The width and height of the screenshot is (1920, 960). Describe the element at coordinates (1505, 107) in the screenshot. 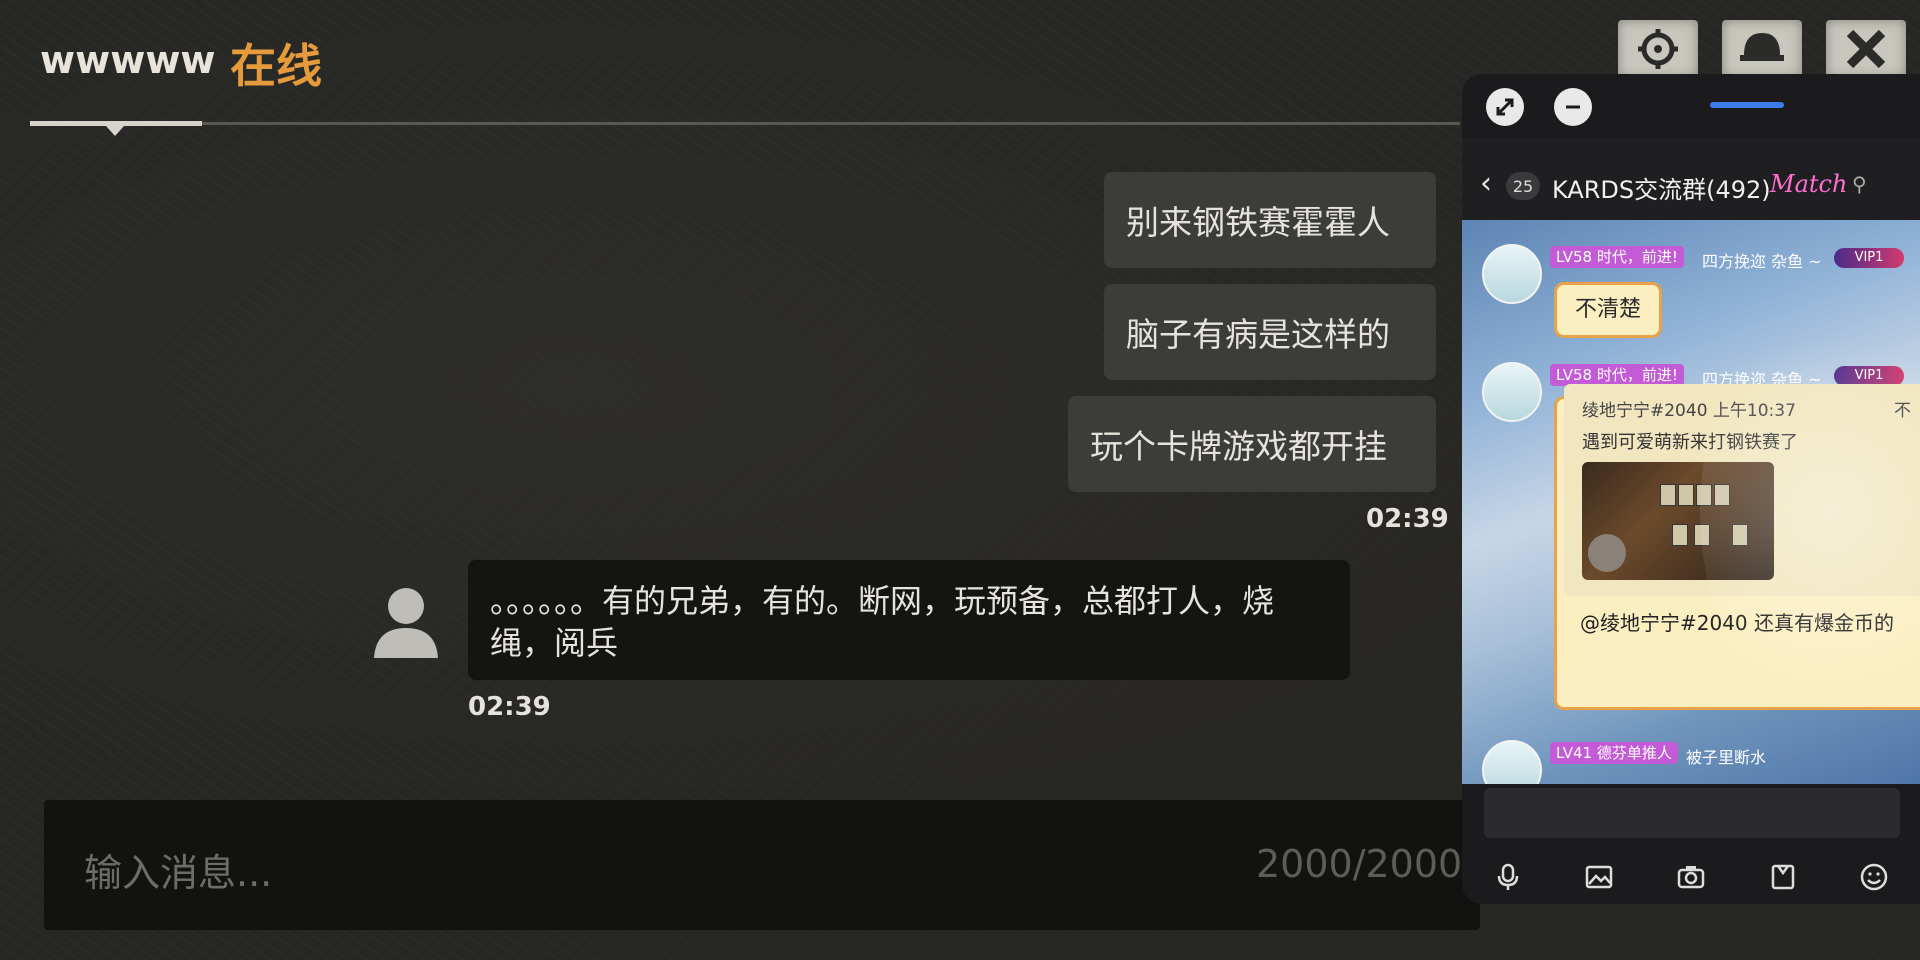

I see `expand-icon` at that location.